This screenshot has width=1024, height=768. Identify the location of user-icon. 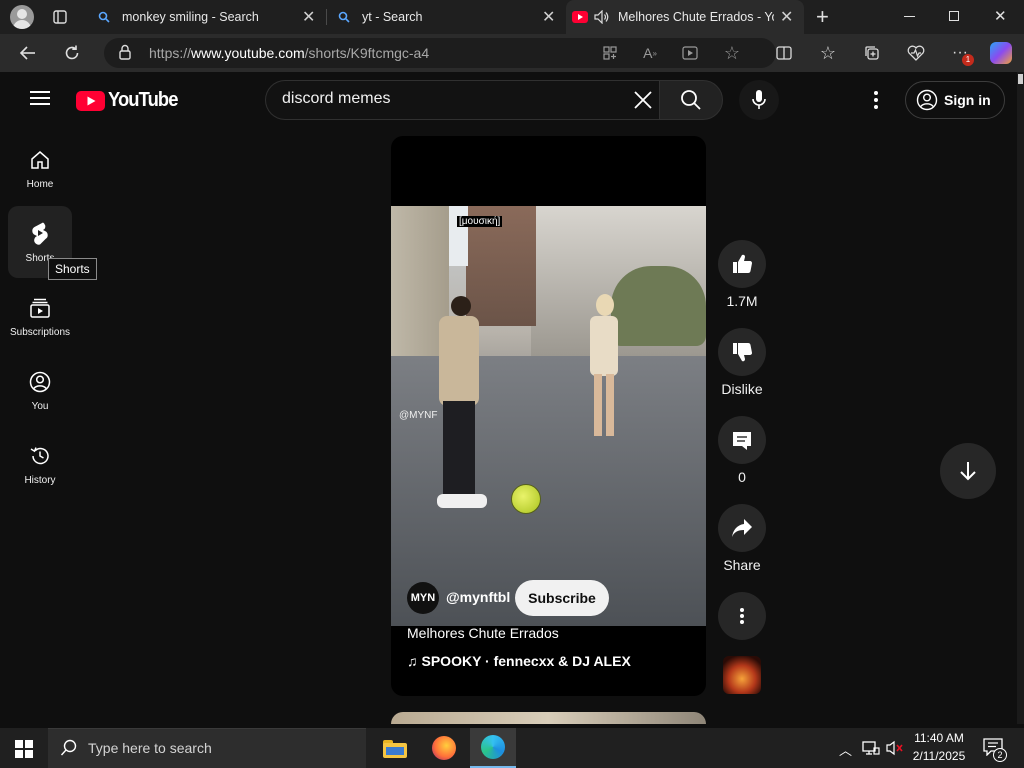
(927, 100).